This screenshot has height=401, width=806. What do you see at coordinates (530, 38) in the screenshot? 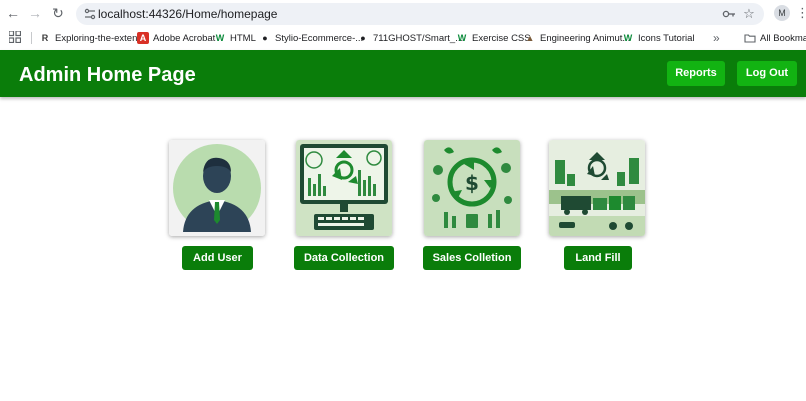
I see `engineering-favicon-icon: ▲` at bounding box center [530, 38].